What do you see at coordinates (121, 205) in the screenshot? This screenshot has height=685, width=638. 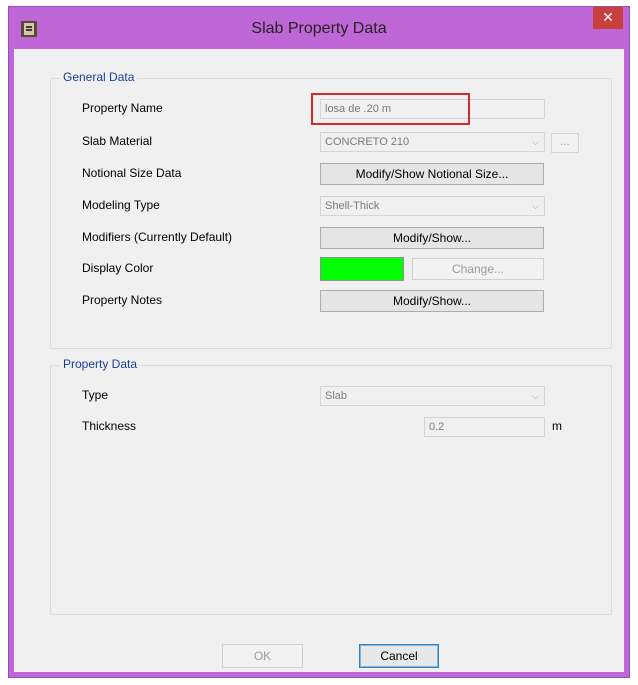 I see `modeling-type-label: Modeling Type` at bounding box center [121, 205].